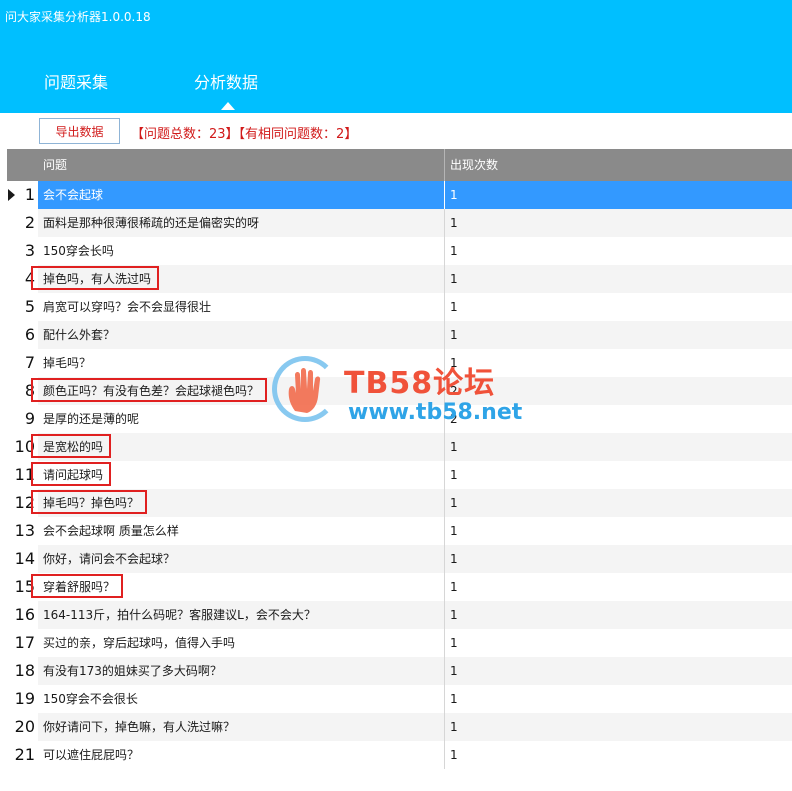  I want to click on table-row: 20 你好请问下，掉色嘛，有人洗过嘛？ 1, so click(399, 727).